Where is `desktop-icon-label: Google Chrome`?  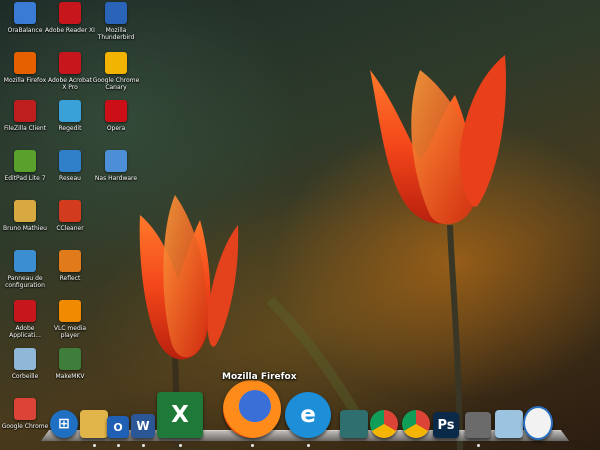
desktop-icon-label: Google Chrome is located at coordinates (25, 426).